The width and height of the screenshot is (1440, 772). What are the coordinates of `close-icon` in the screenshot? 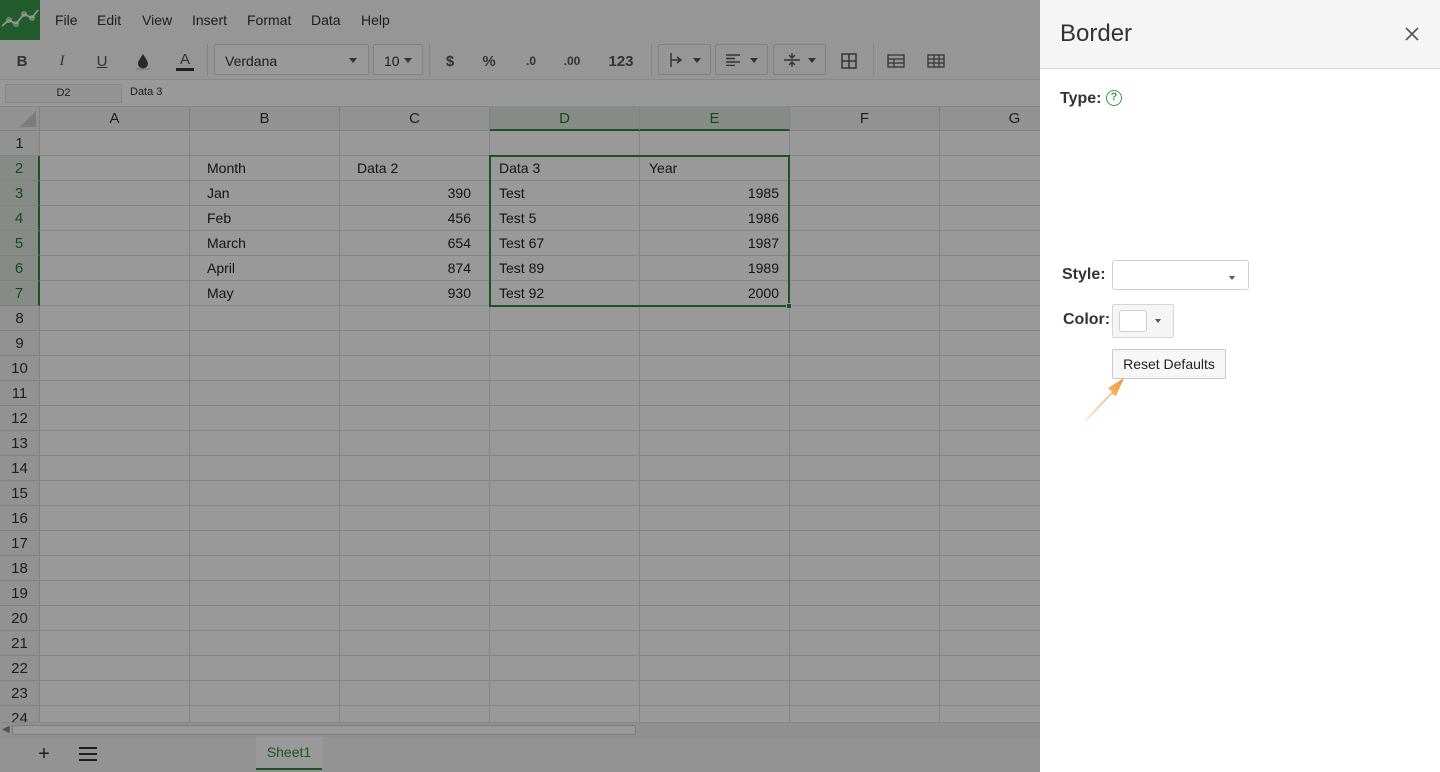 It's located at (1412, 34).